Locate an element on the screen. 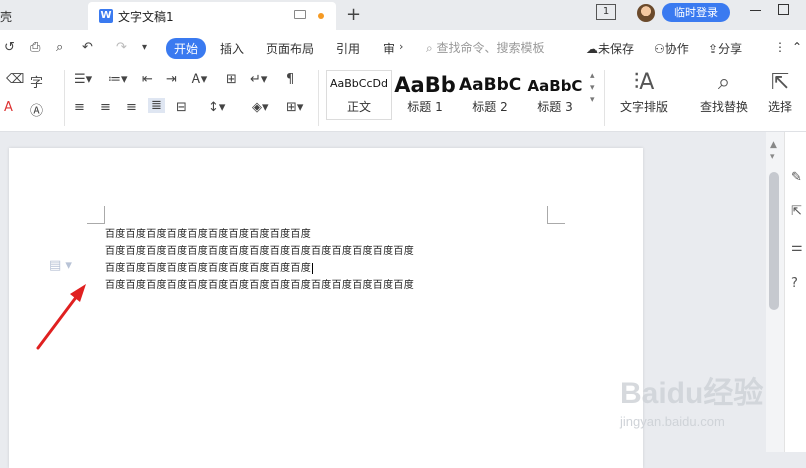 The width and height of the screenshot is (806, 468). tab-active-document: W 文字文稿1 is located at coordinates (212, 16).